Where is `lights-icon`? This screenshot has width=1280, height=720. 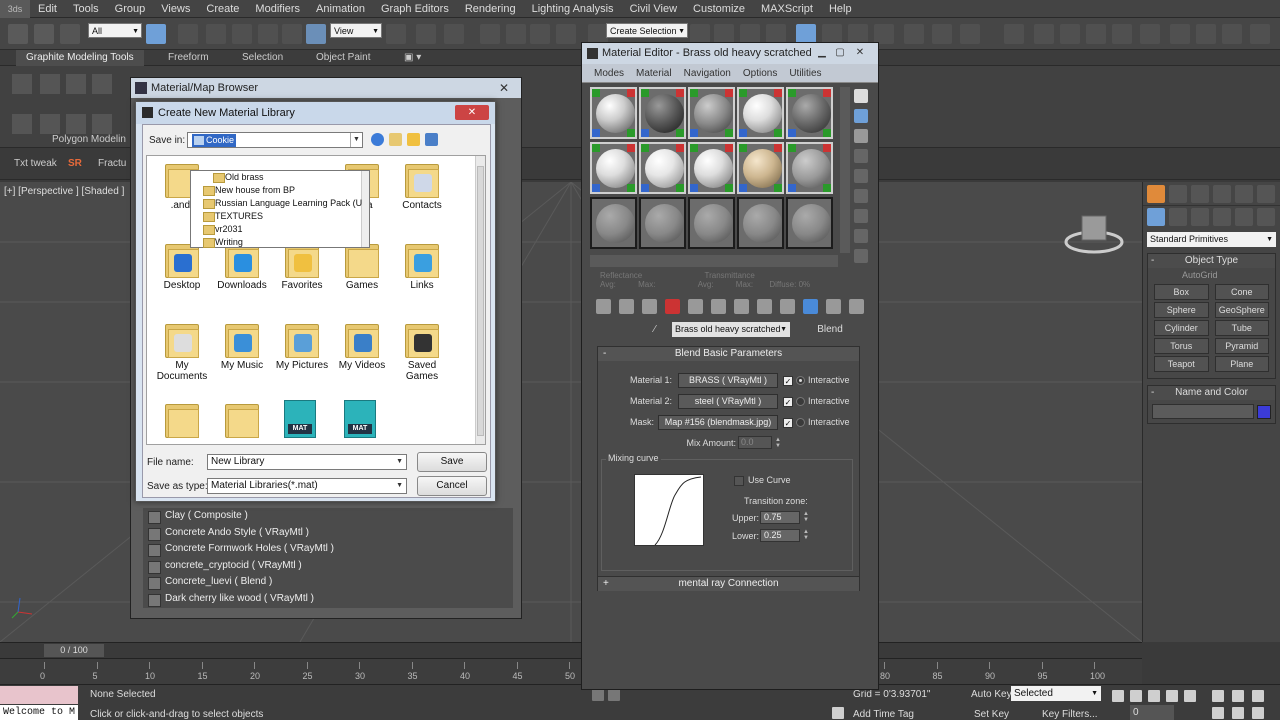 lights-icon is located at coordinates (1200, 217).